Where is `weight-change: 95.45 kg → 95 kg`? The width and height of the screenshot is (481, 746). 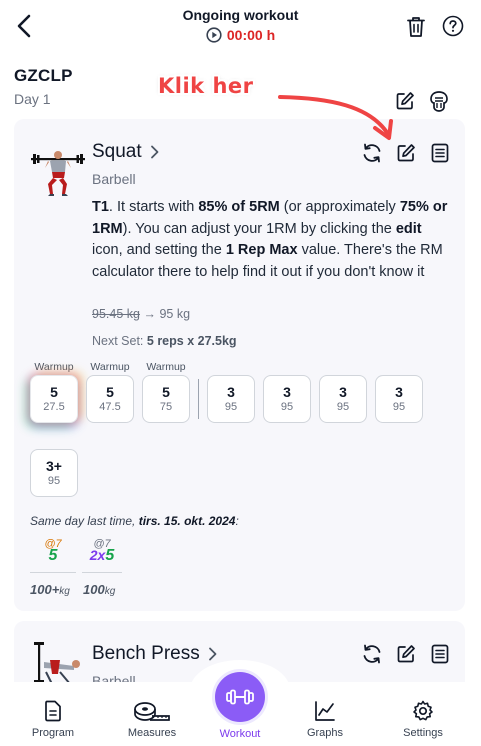
weight-change: 95.45 kg → 95 kg is located at coordinates (141, 314).